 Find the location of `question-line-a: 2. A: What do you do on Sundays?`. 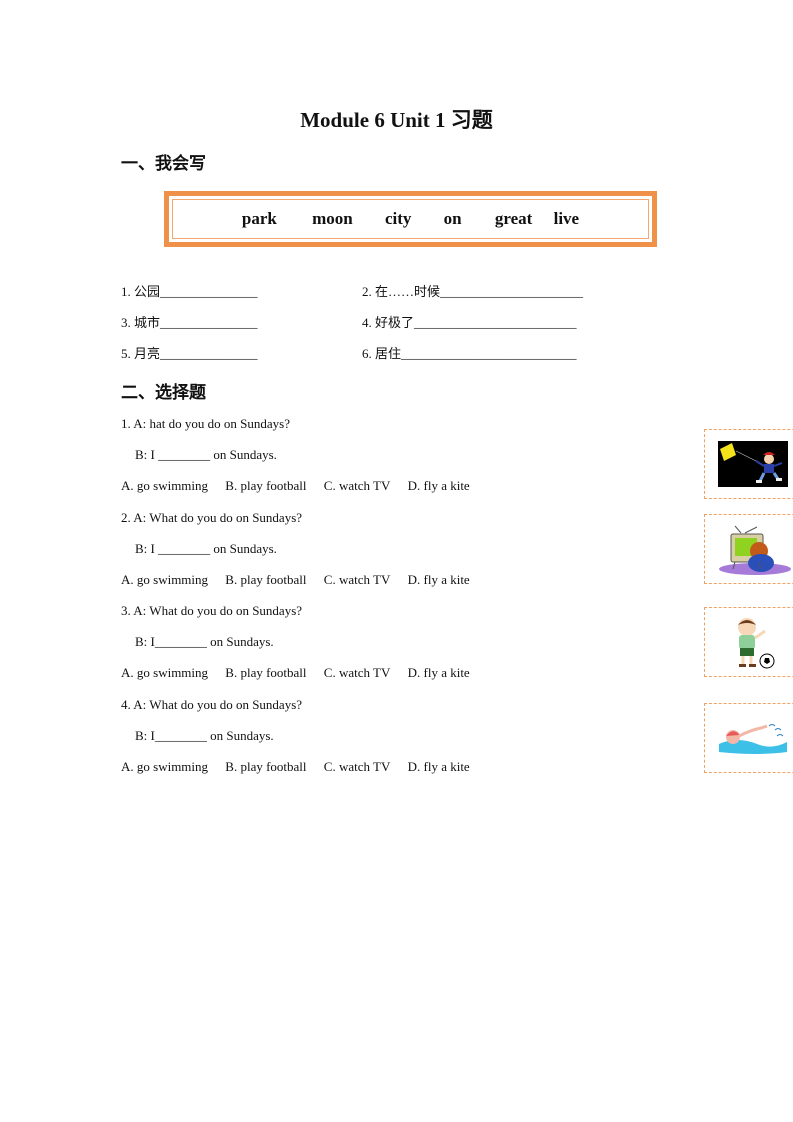

question-line-a: 2. A: What do you do on Sundays? is located at coordinates (212, 517).